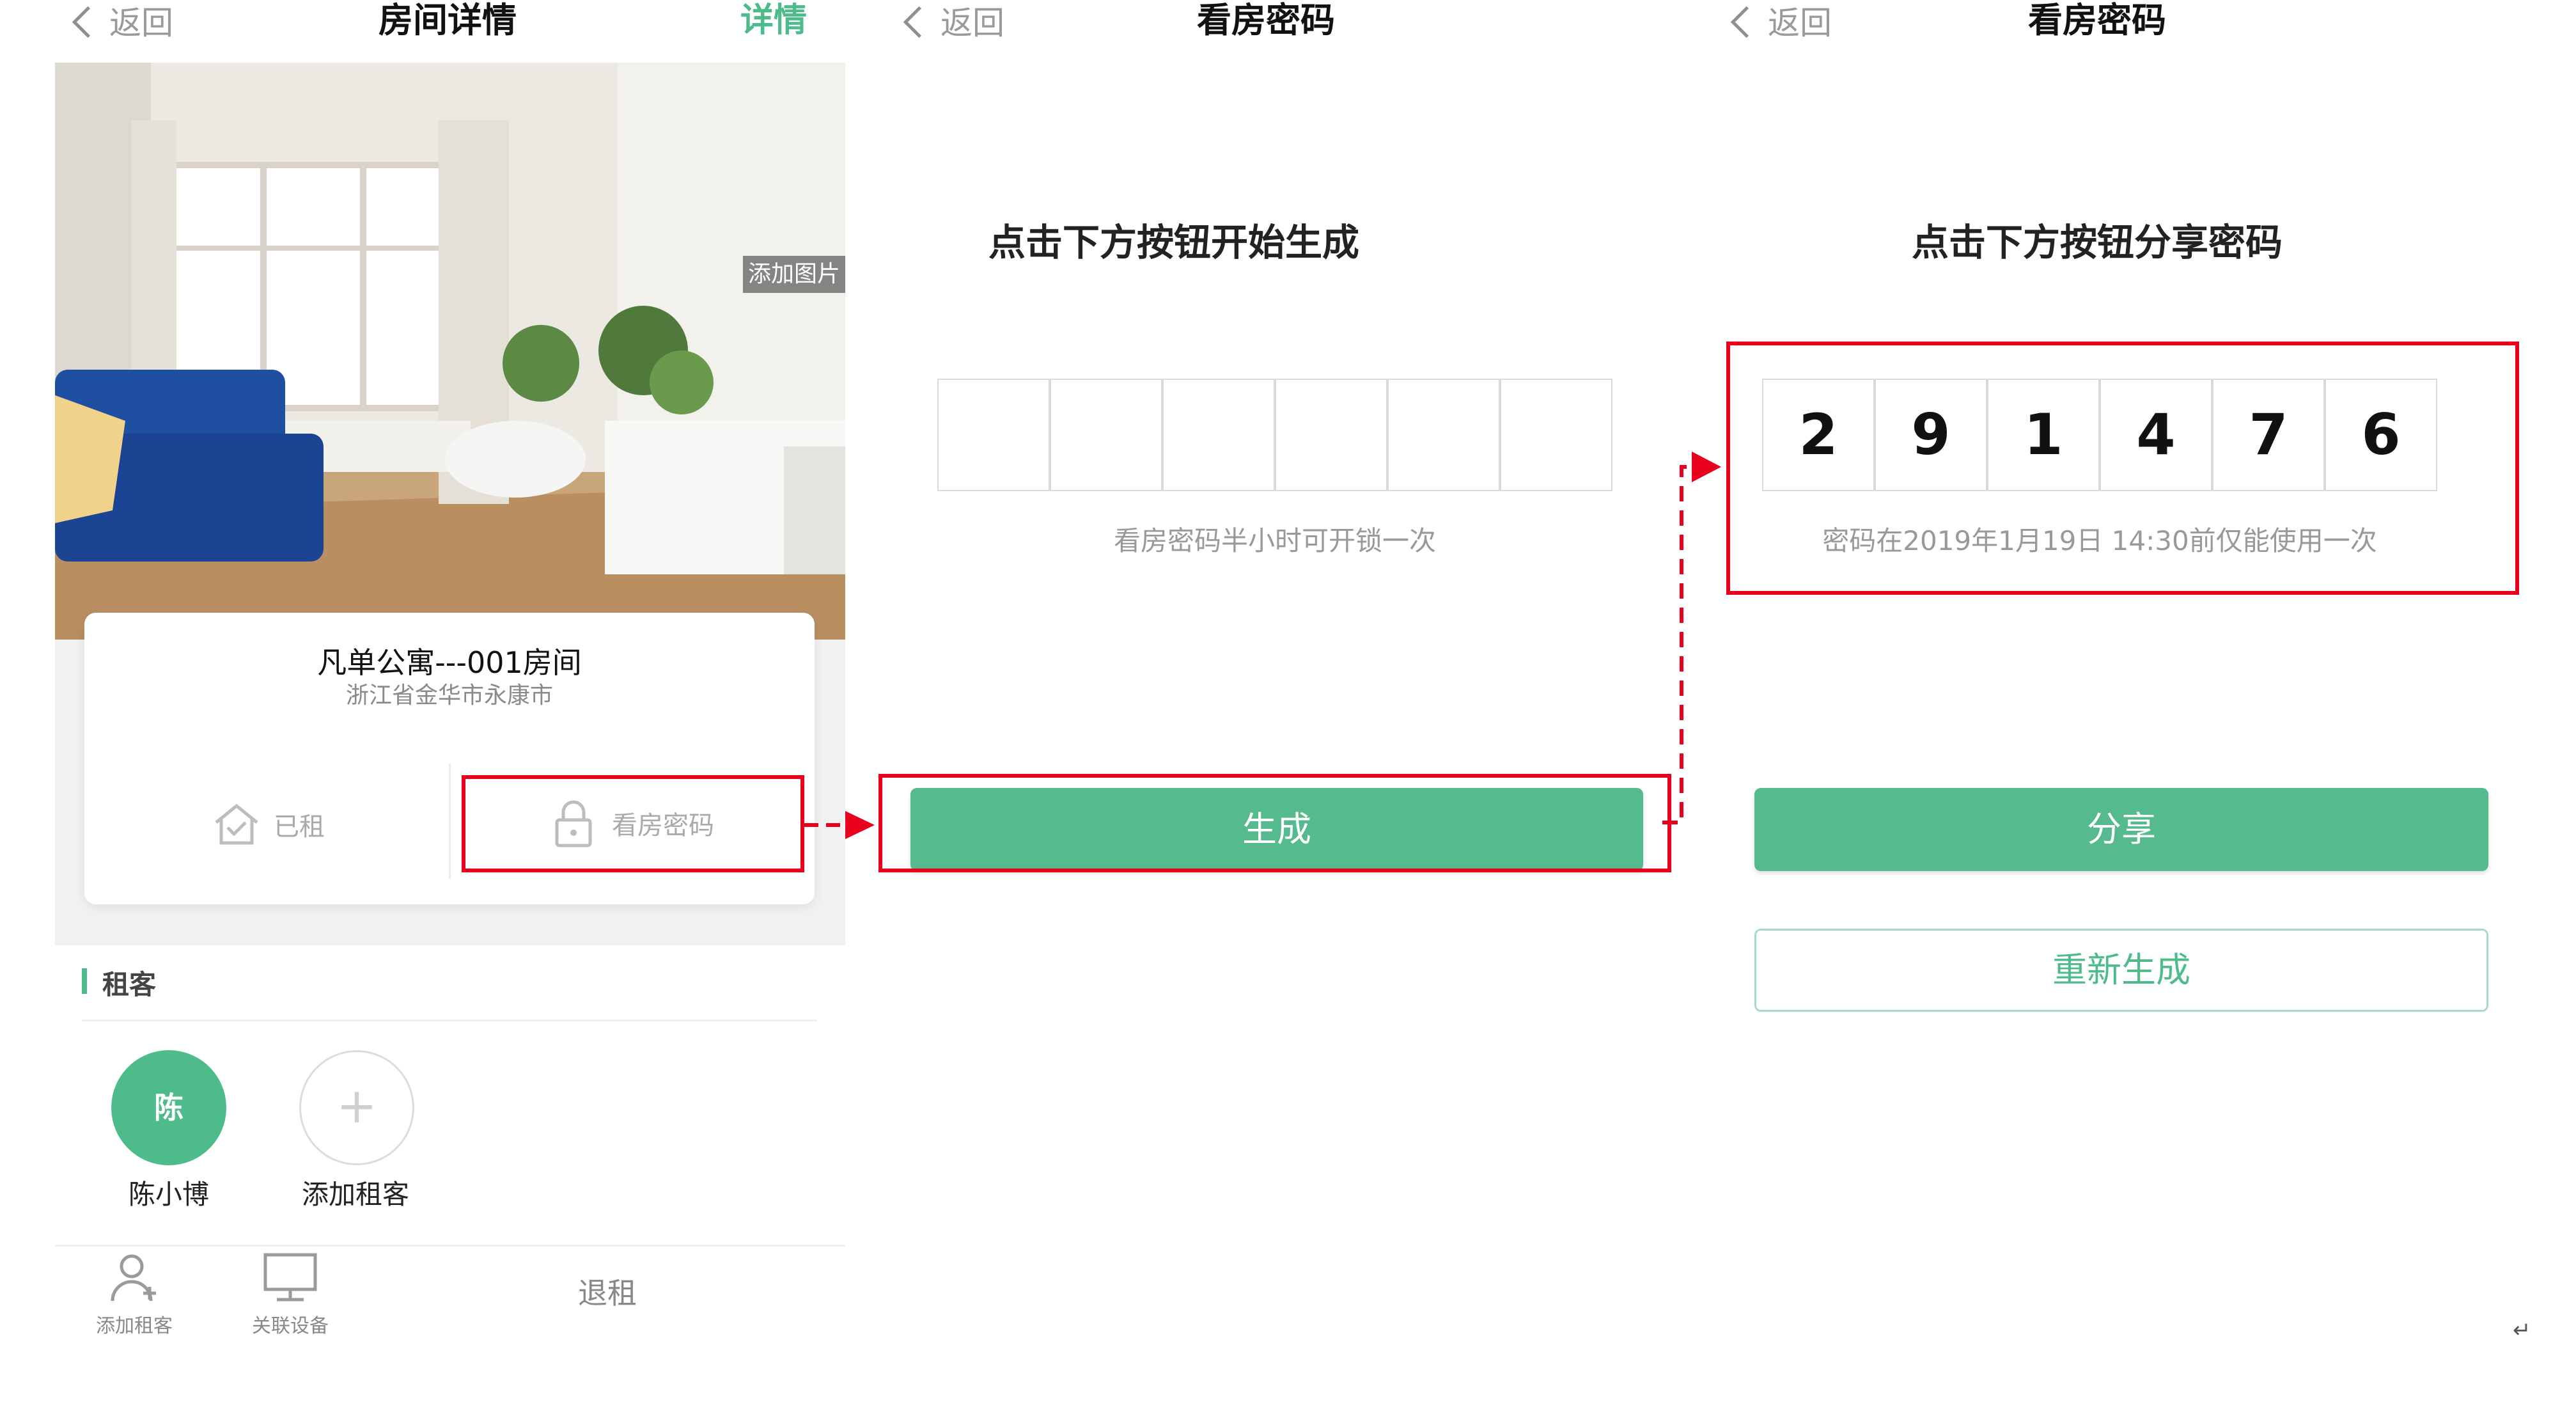  What do you see at coordinates (2121, 830) in the screenshot?
I see `share-button: 分享` at bounding box center [2121, 830].